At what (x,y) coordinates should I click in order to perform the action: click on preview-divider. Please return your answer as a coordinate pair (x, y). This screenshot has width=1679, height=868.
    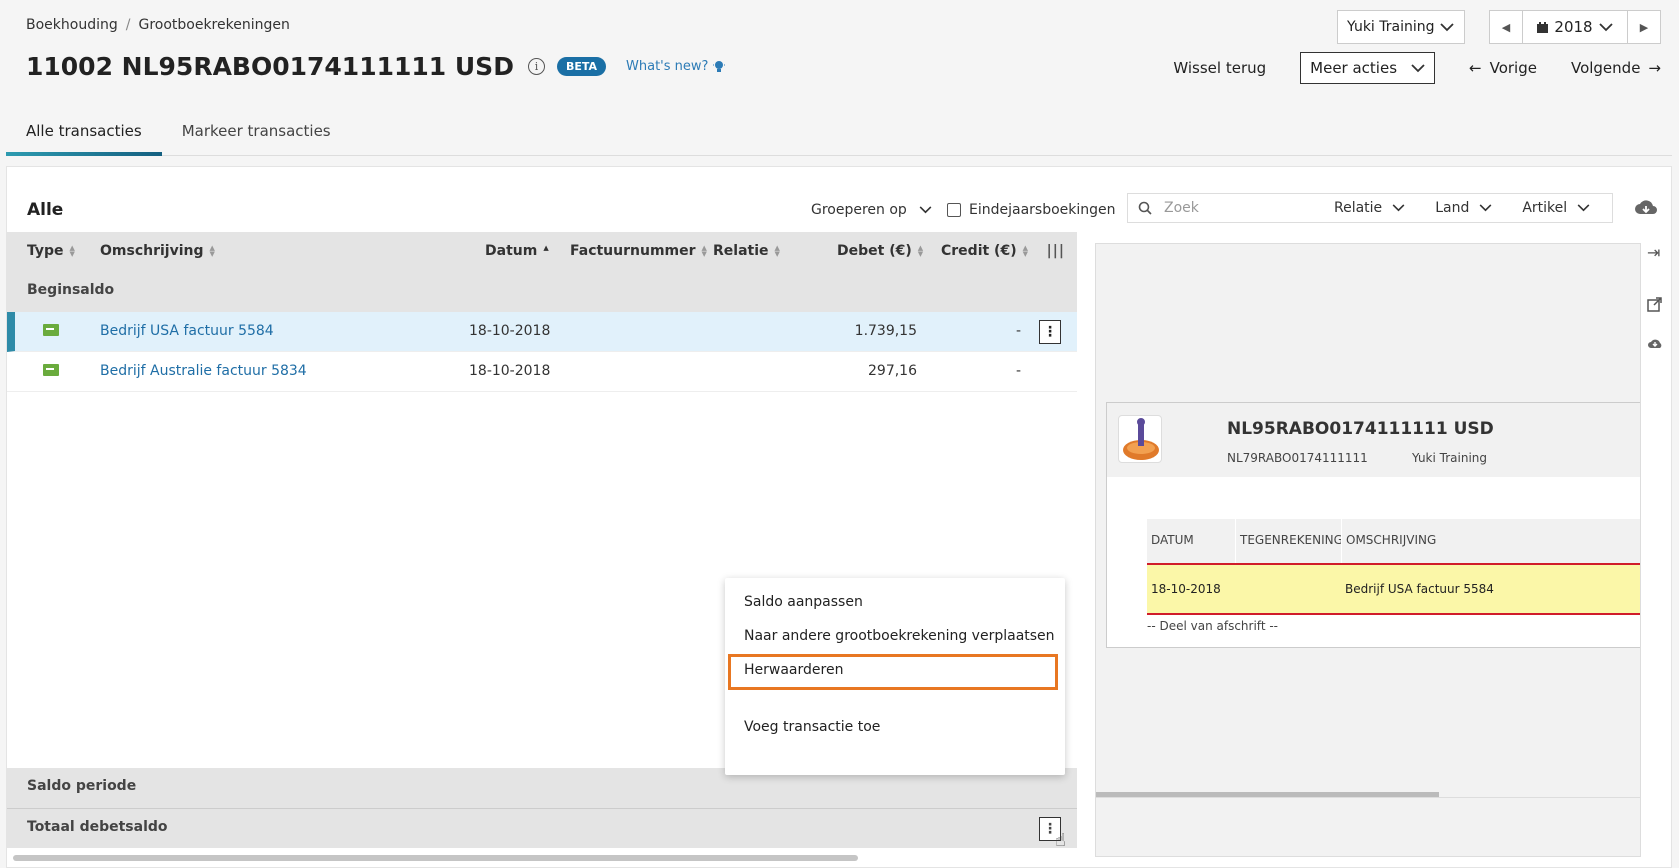
    Looking at the image, I should click on (1368, 797).